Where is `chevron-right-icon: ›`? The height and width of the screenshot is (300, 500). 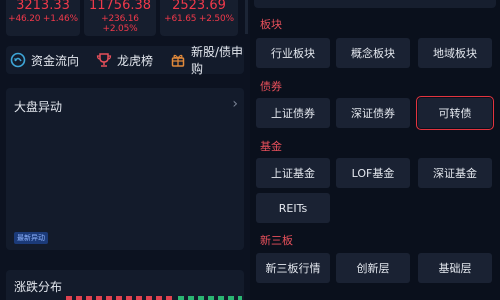 chevron-right-icon: › is located at coordinates (235, 104).